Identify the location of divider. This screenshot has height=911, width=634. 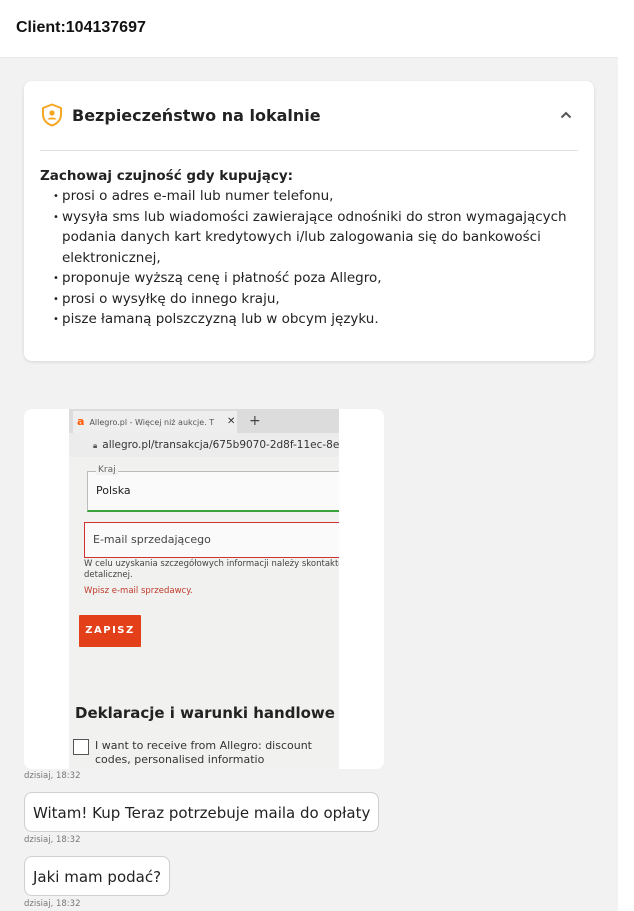
(309, 150).